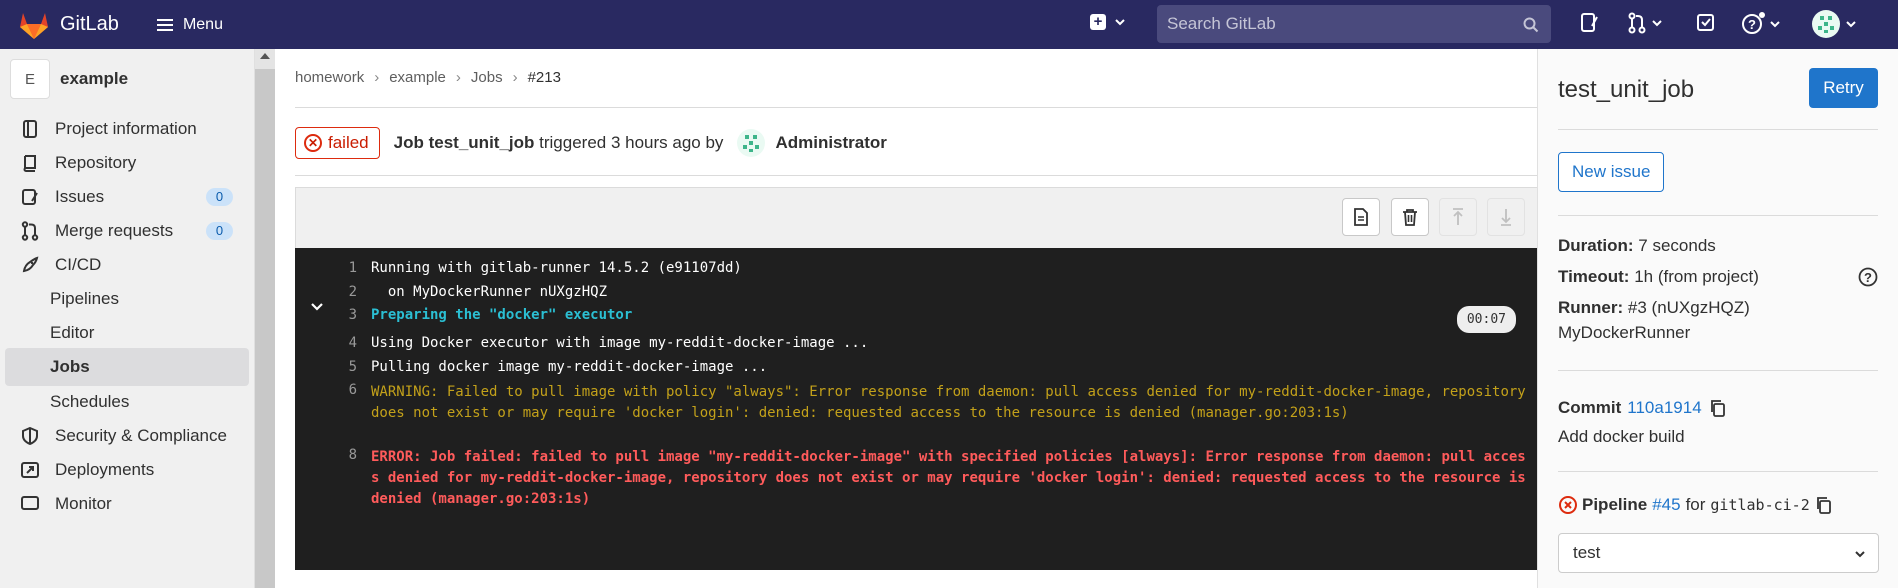 The image size is (1898, 588). Describe the element at coordinates (1826, 24) in the screenshot. I see `user-avatar-icon` at that location.